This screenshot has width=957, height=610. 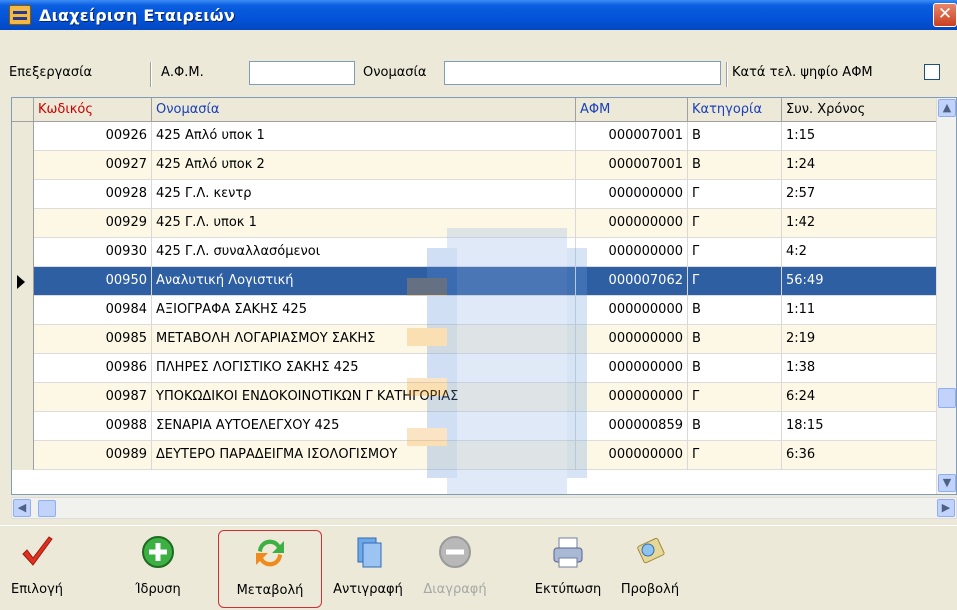 I want to click on table-row: 00984 ΑΞΙΟΓΡΑΦΑ ΣΑΚΗΣ 425 000000000 Β 1:11, so click(x=474, y=310).